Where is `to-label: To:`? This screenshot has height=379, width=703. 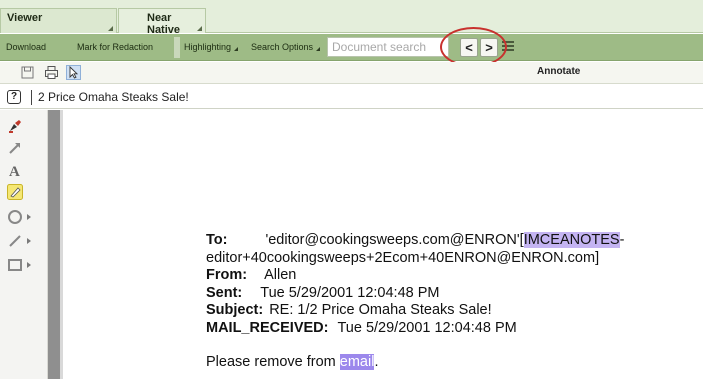
to-label: To: is located at coordinates (217, 240).